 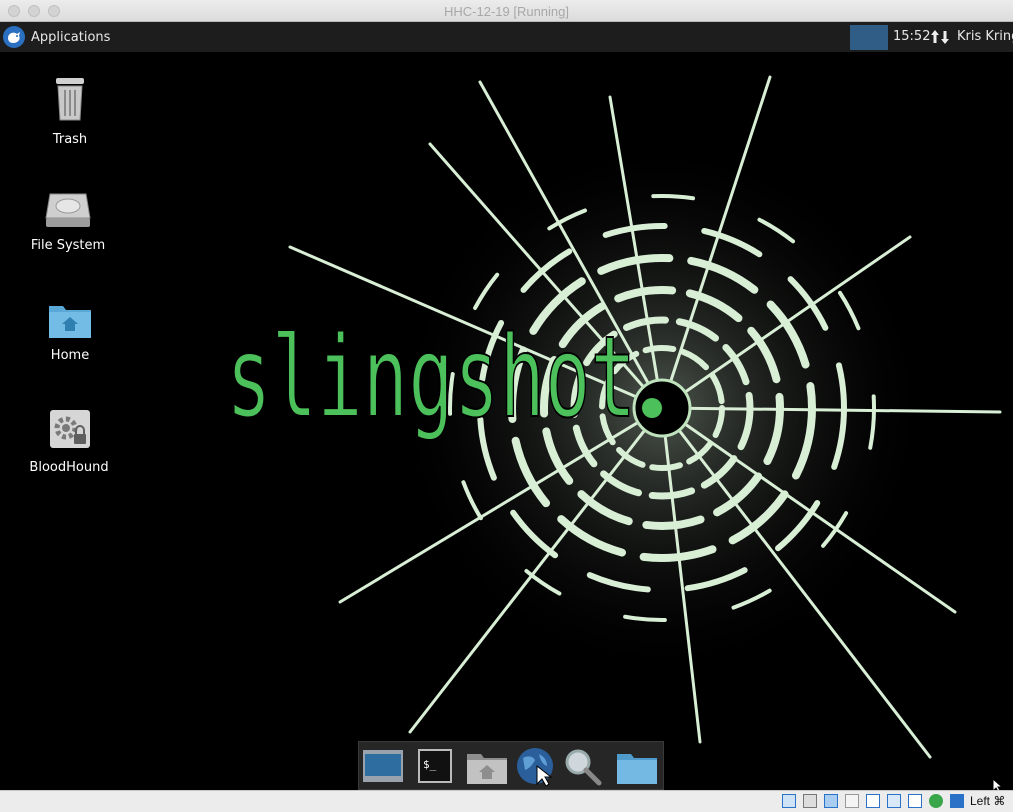 I want to click on dock-file-manager, so click(x=637, y=766).